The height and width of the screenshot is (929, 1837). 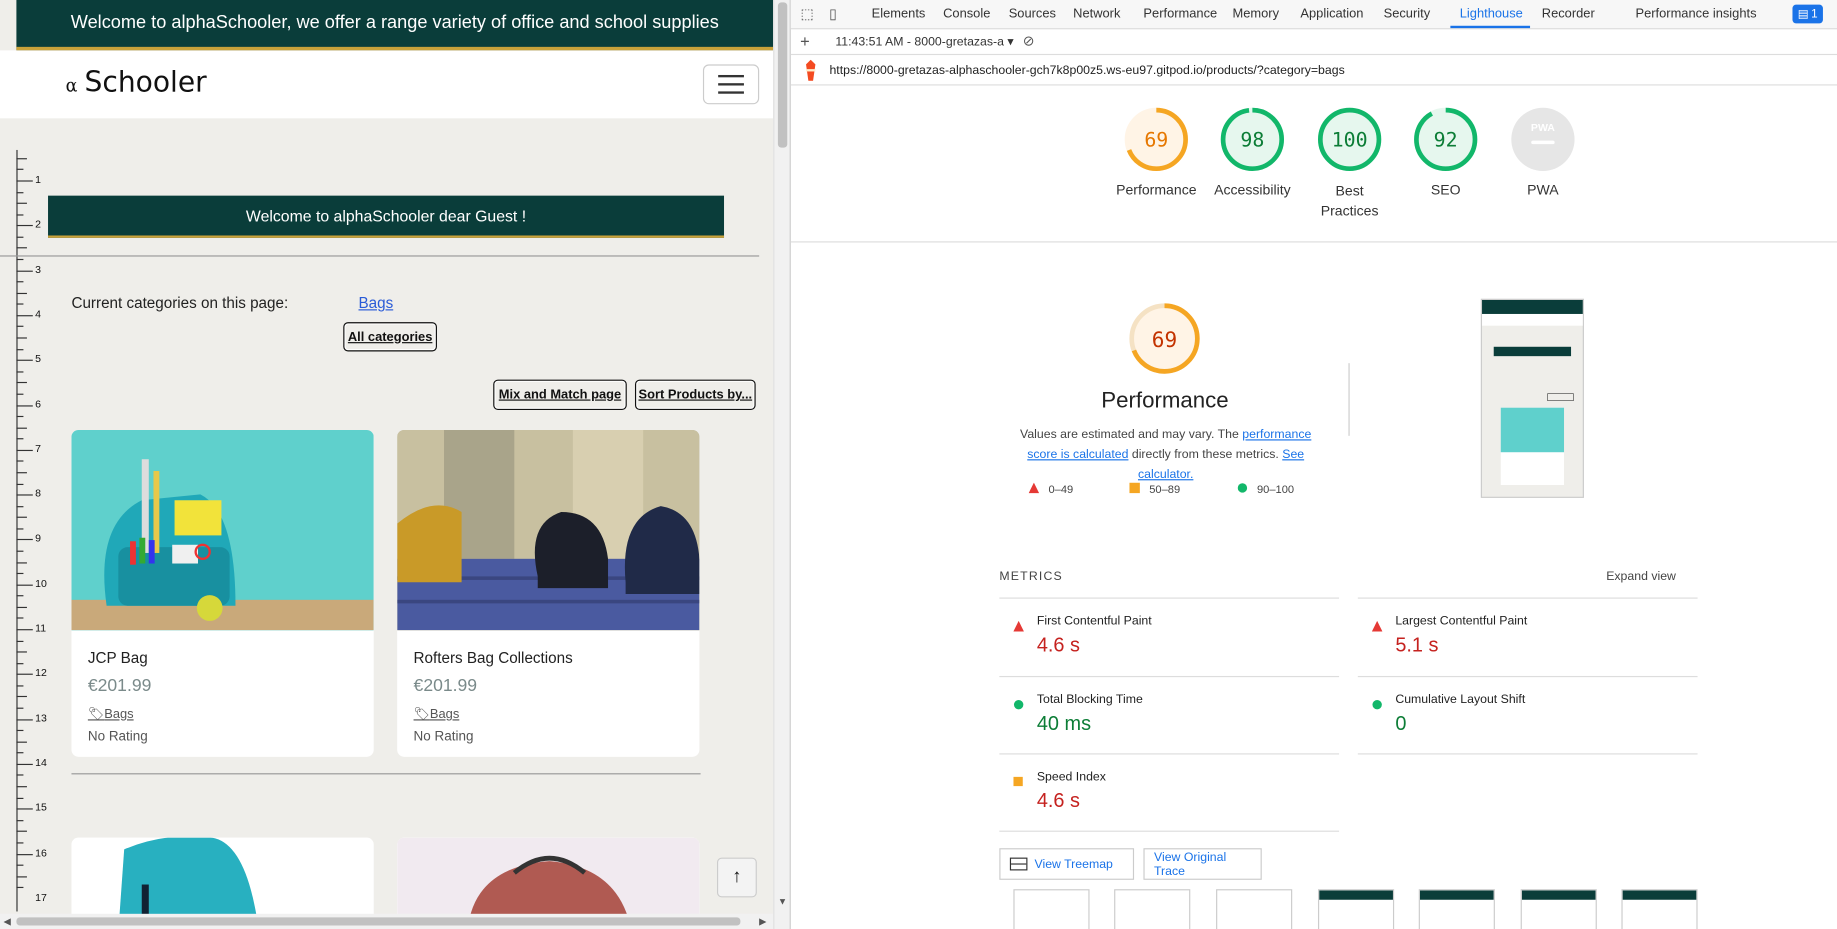 I want to click on ruler-number: 1, so click(x=38, y=179).